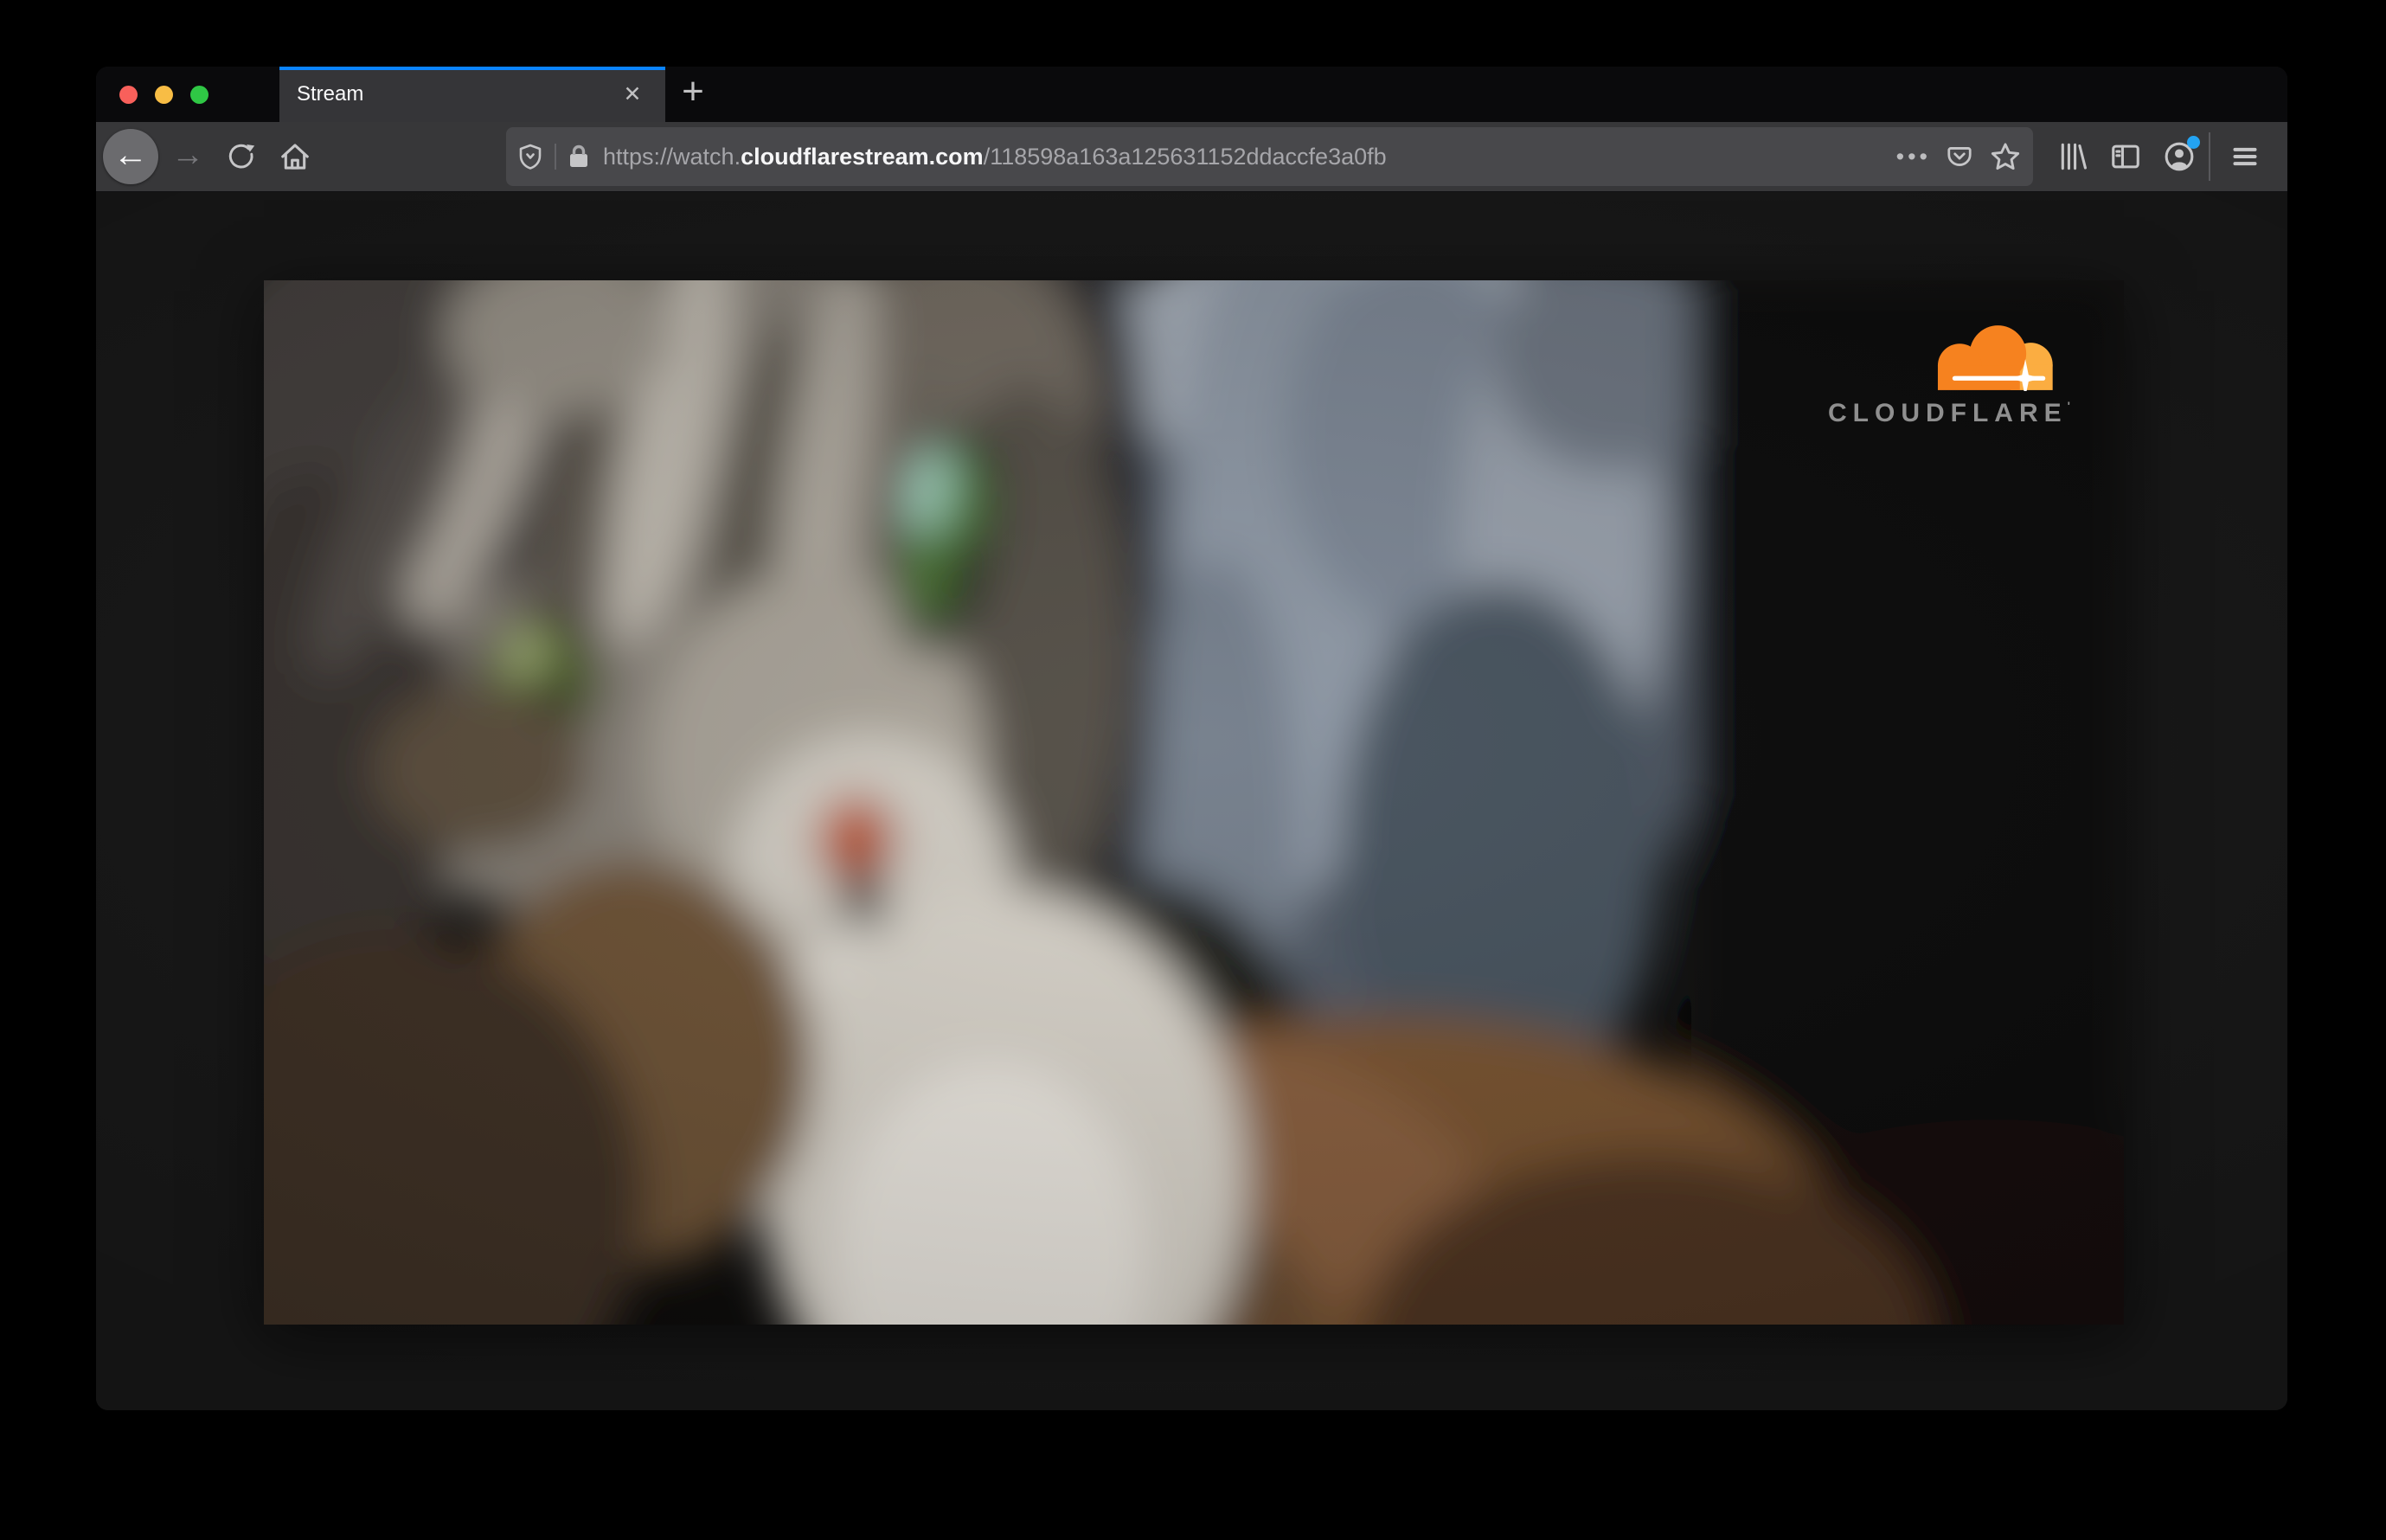  Describe the element at coordinates (164, 94) in the screenshot. I see `window-minimize-button` at that location.